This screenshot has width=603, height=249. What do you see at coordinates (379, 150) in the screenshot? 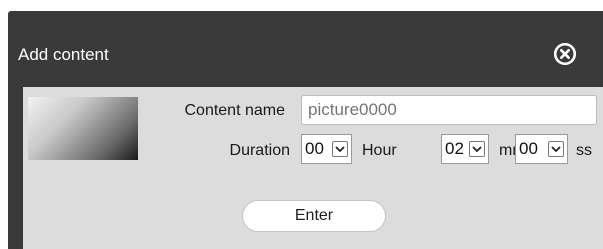
I see `hour-unit-label: Hour` at bounding box center [379, 150].